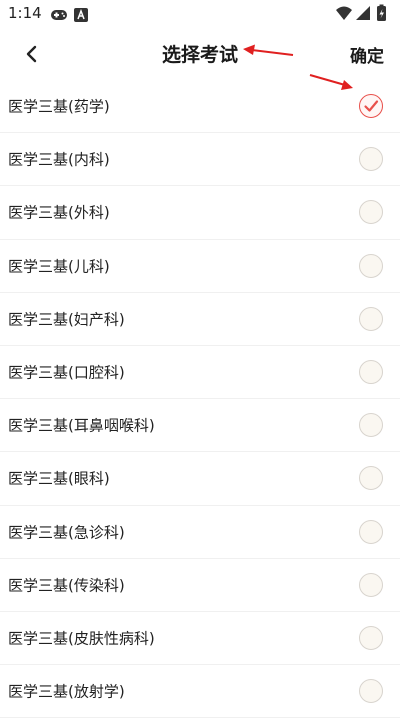 The width and height of the screenshot is (400, 718). I want to click on top-nav-bar: 选择考试 确定, so click(200, 54).